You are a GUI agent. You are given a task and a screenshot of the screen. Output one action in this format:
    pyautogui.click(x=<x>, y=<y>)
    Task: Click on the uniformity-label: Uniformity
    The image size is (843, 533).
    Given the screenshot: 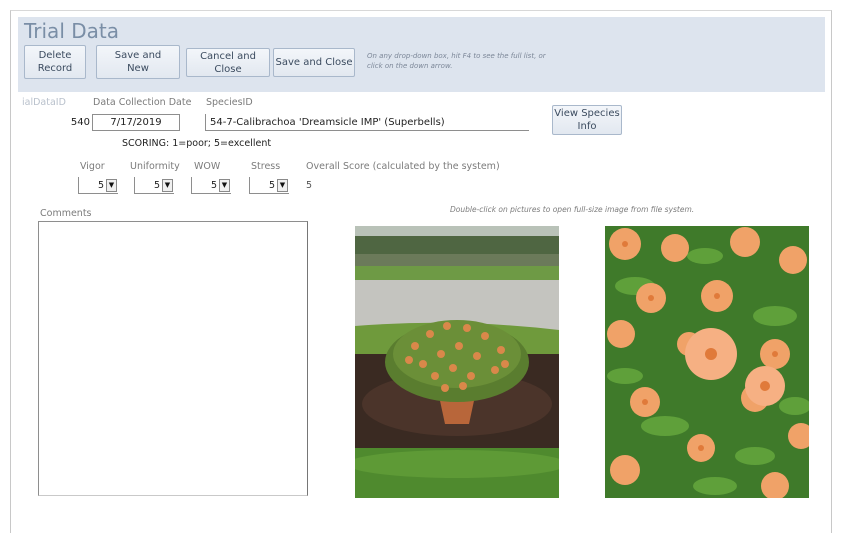 What is the action you would take?
    pyautogui.click(x=155, y=166)
    